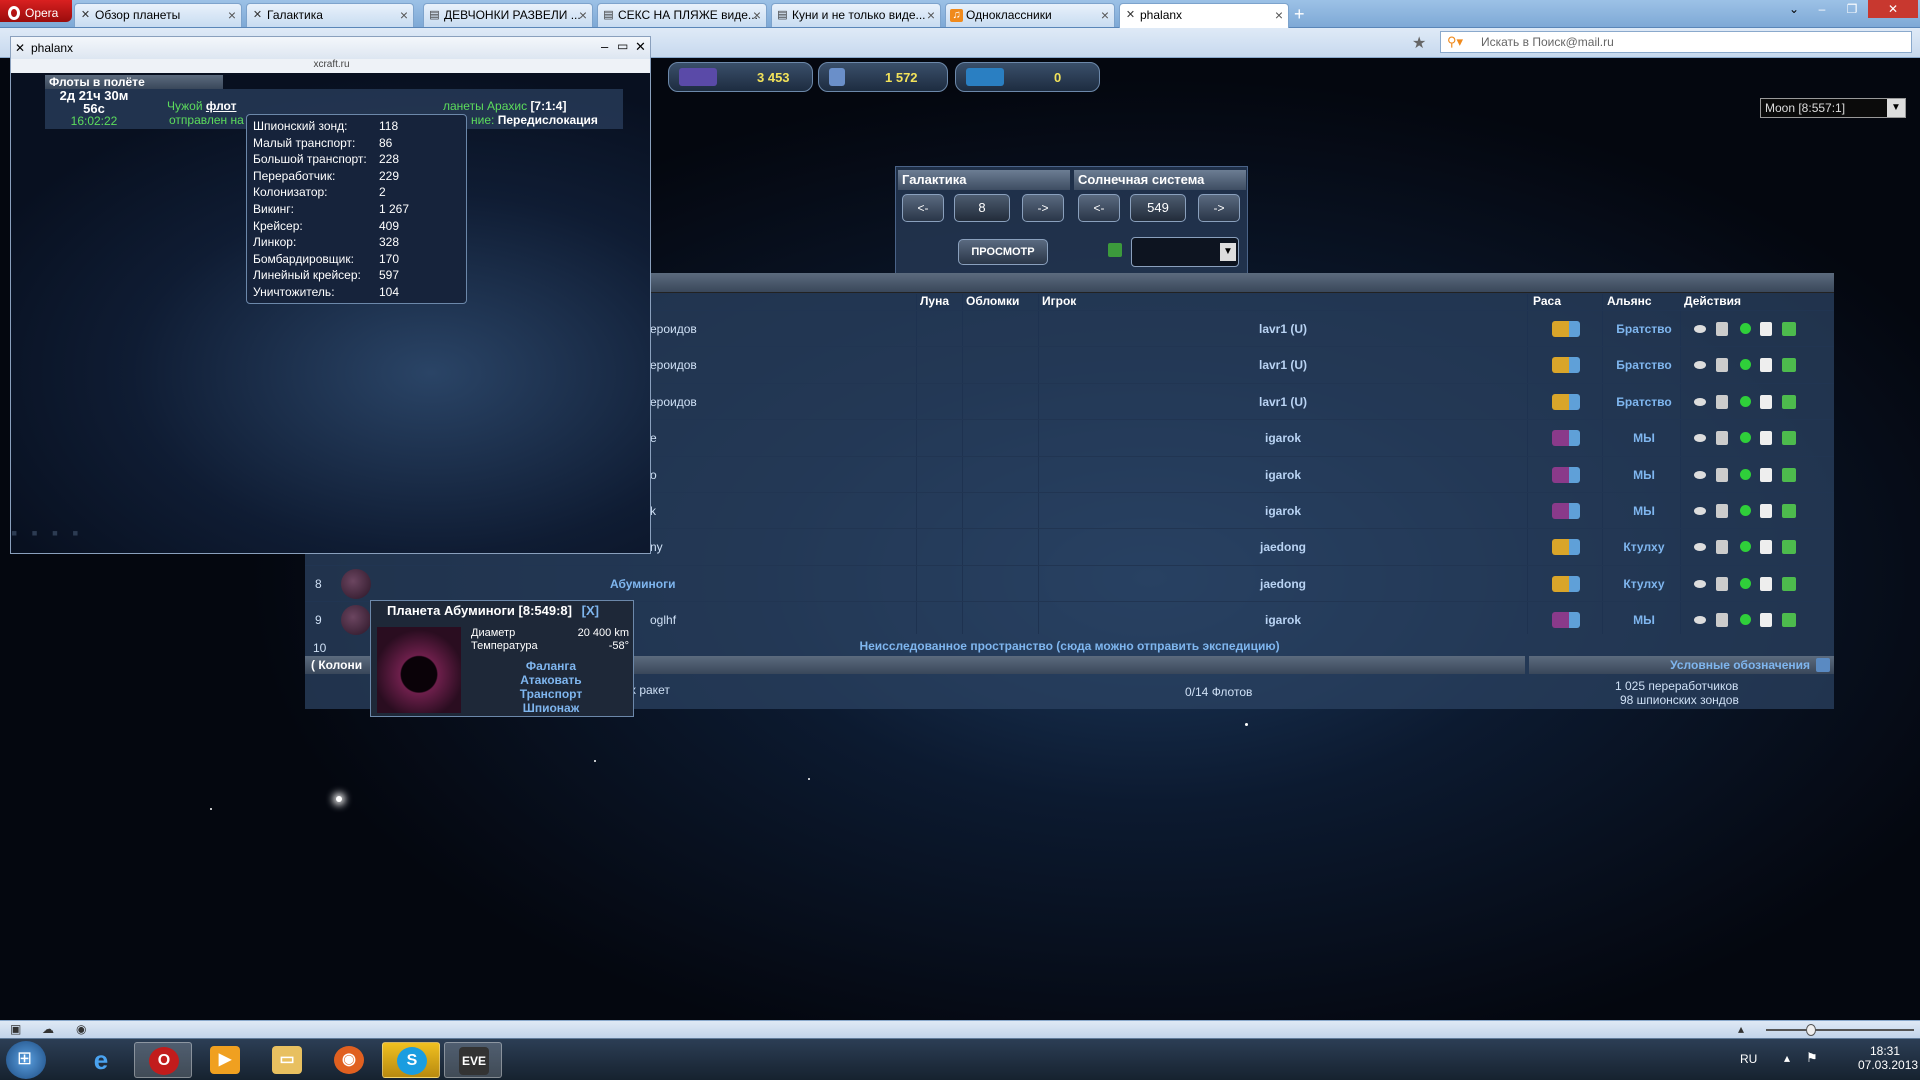 The image size is (1920, 1080). Describe the element at coordinates (163, 1060) in the screenshot. I see `taskbar-opera: O` at that location.